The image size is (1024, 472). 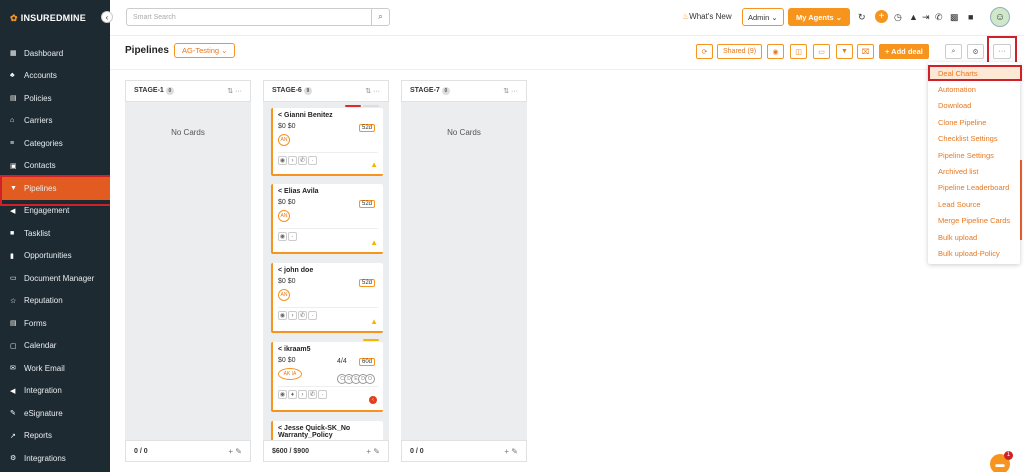 I want to click on menu-item-download: Download, so click(x=974, y=106).